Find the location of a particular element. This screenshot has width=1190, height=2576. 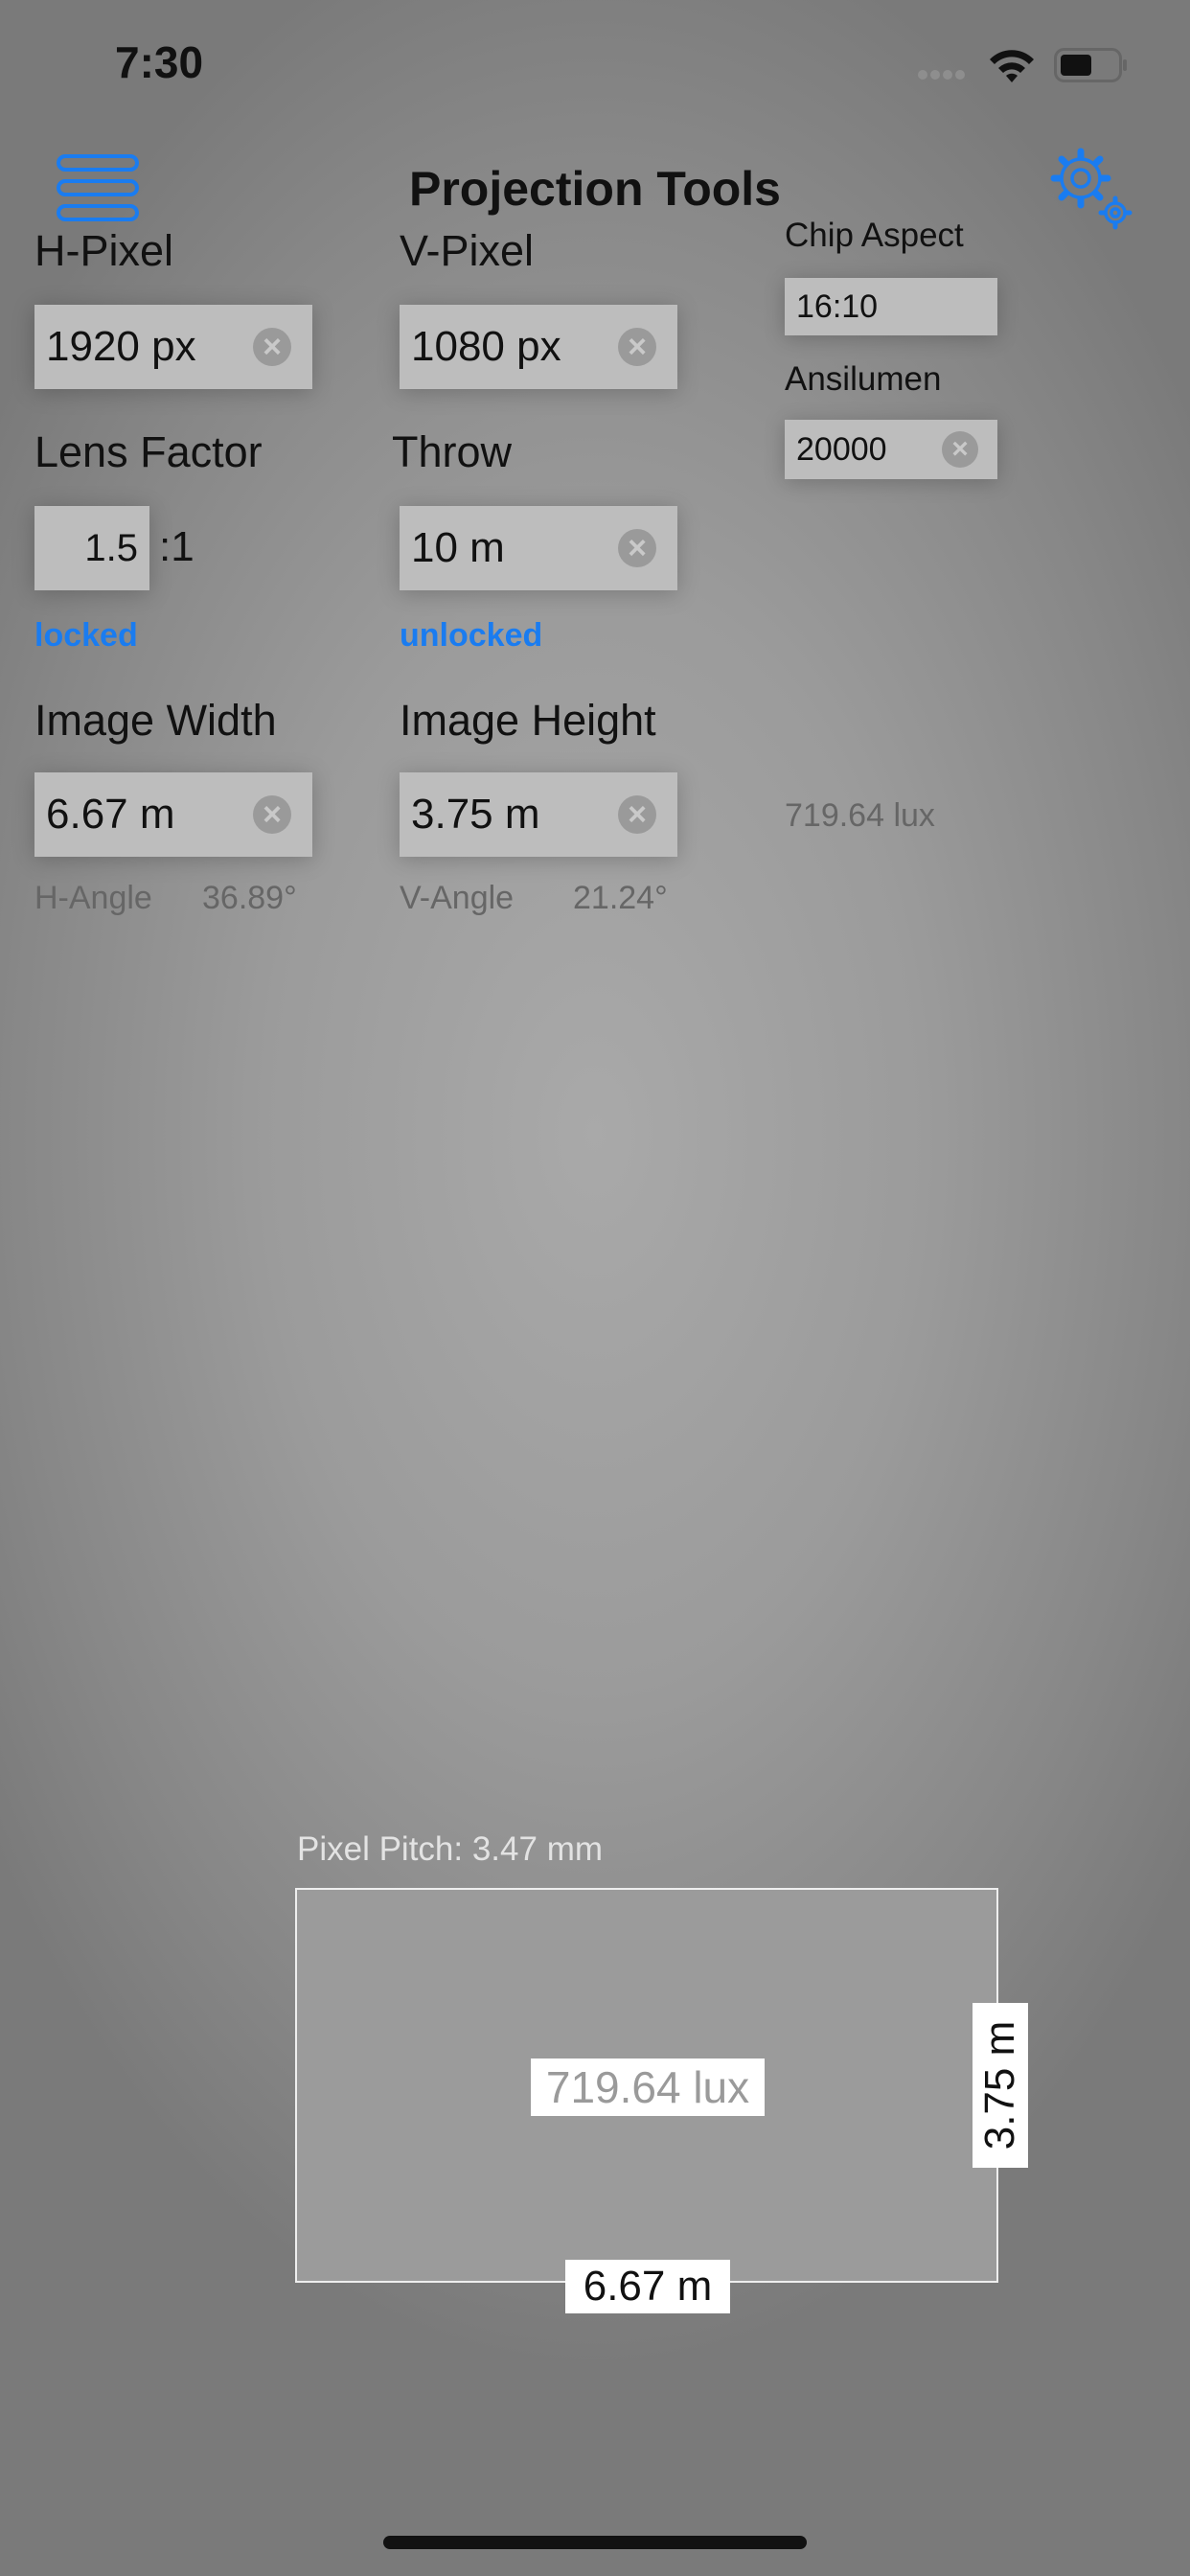

clear-image-width-icon: × is located at coordinates (272, 814).